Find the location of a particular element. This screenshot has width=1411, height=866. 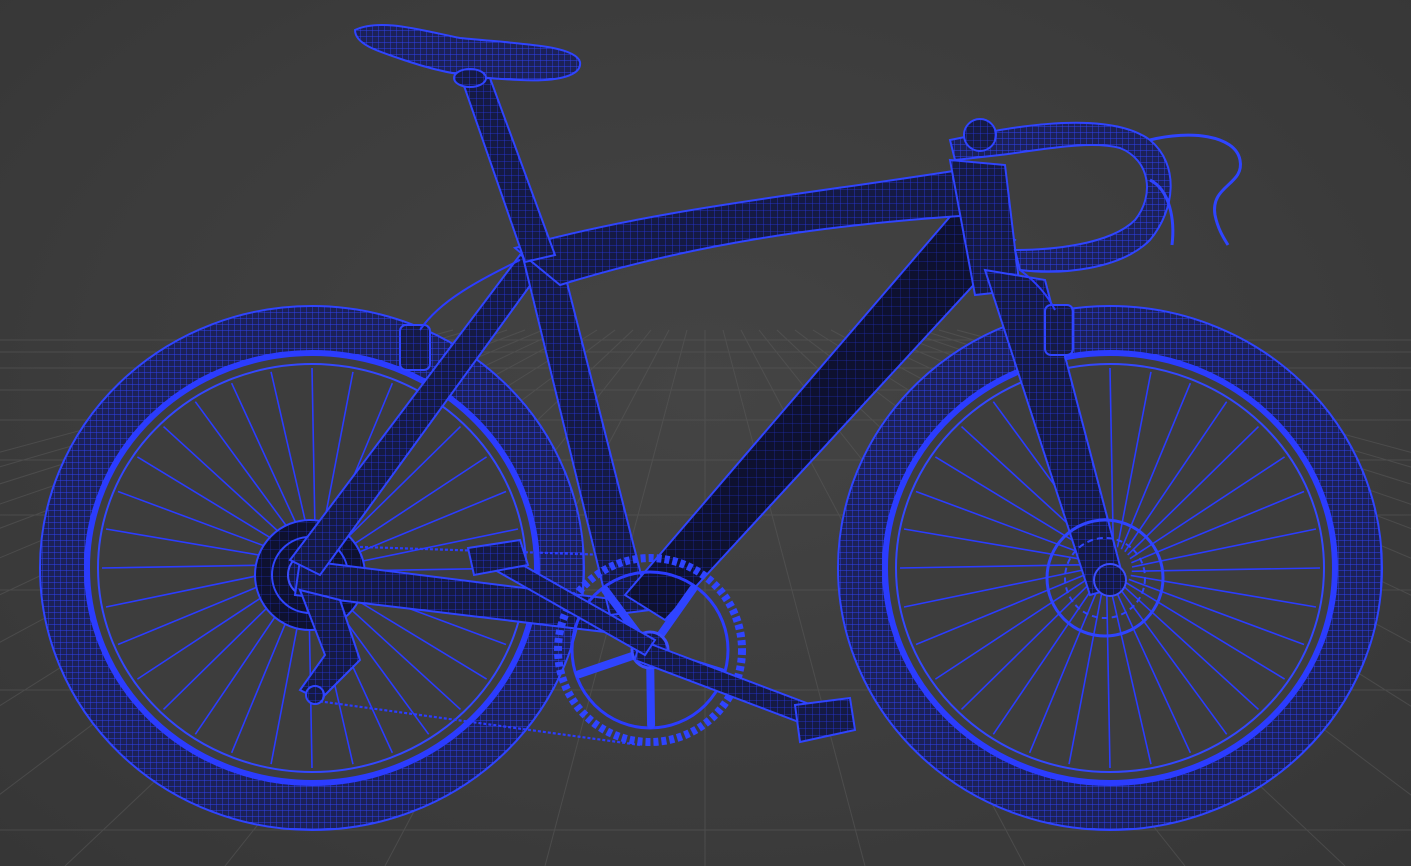

saddle-icon is located at coordinates (467, 55).